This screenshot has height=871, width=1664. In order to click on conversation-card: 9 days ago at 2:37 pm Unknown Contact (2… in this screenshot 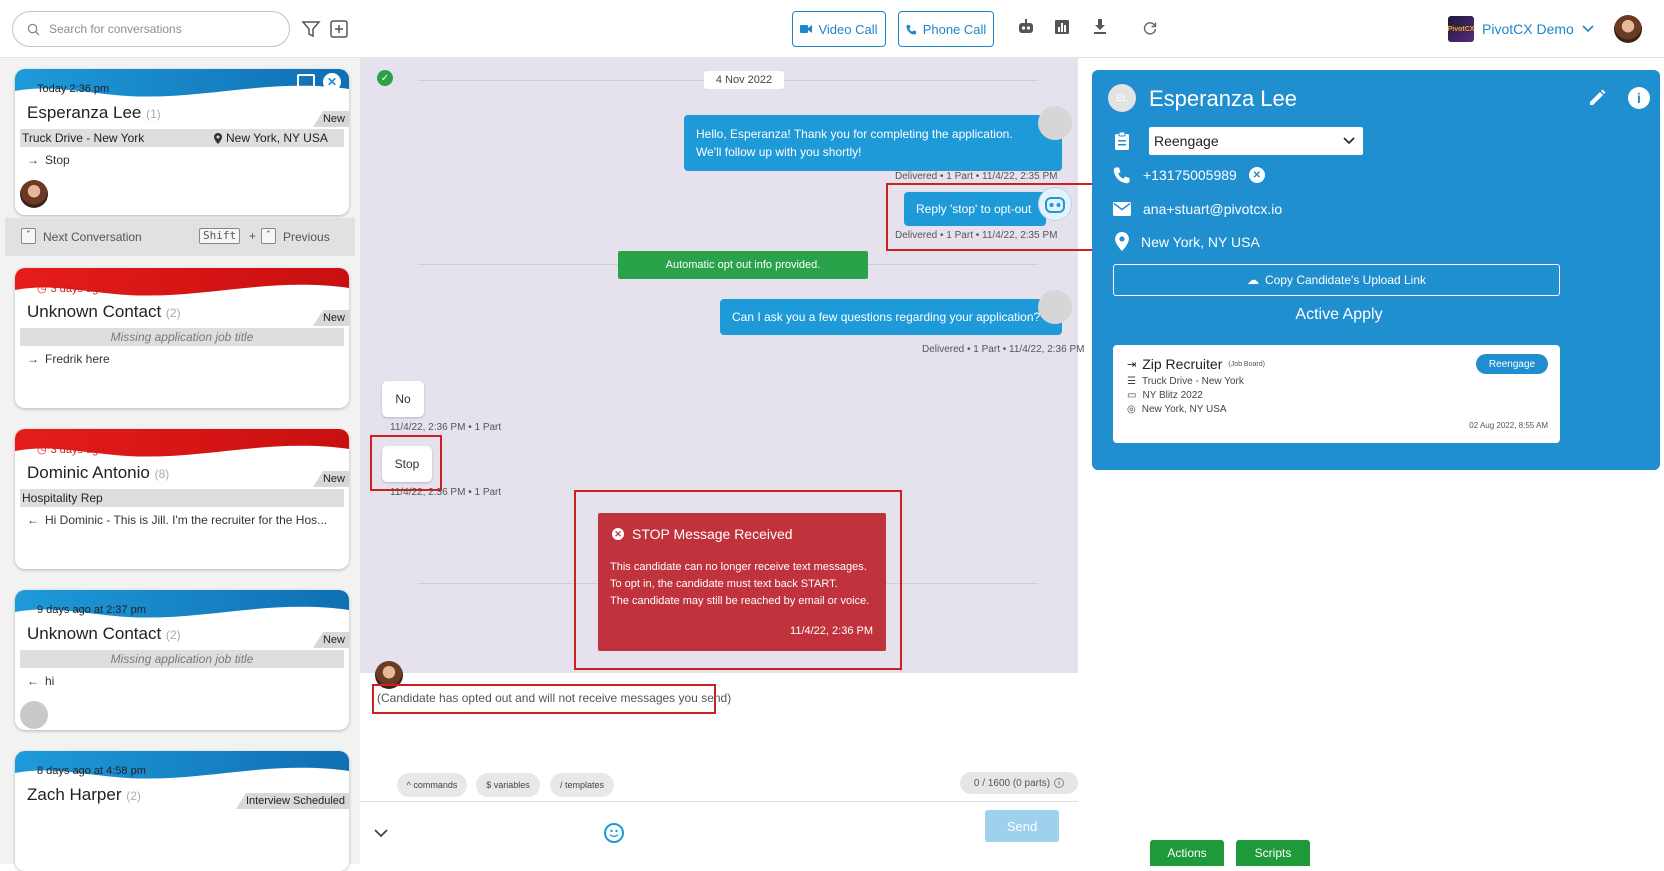, I will do `click(182, 660)`.